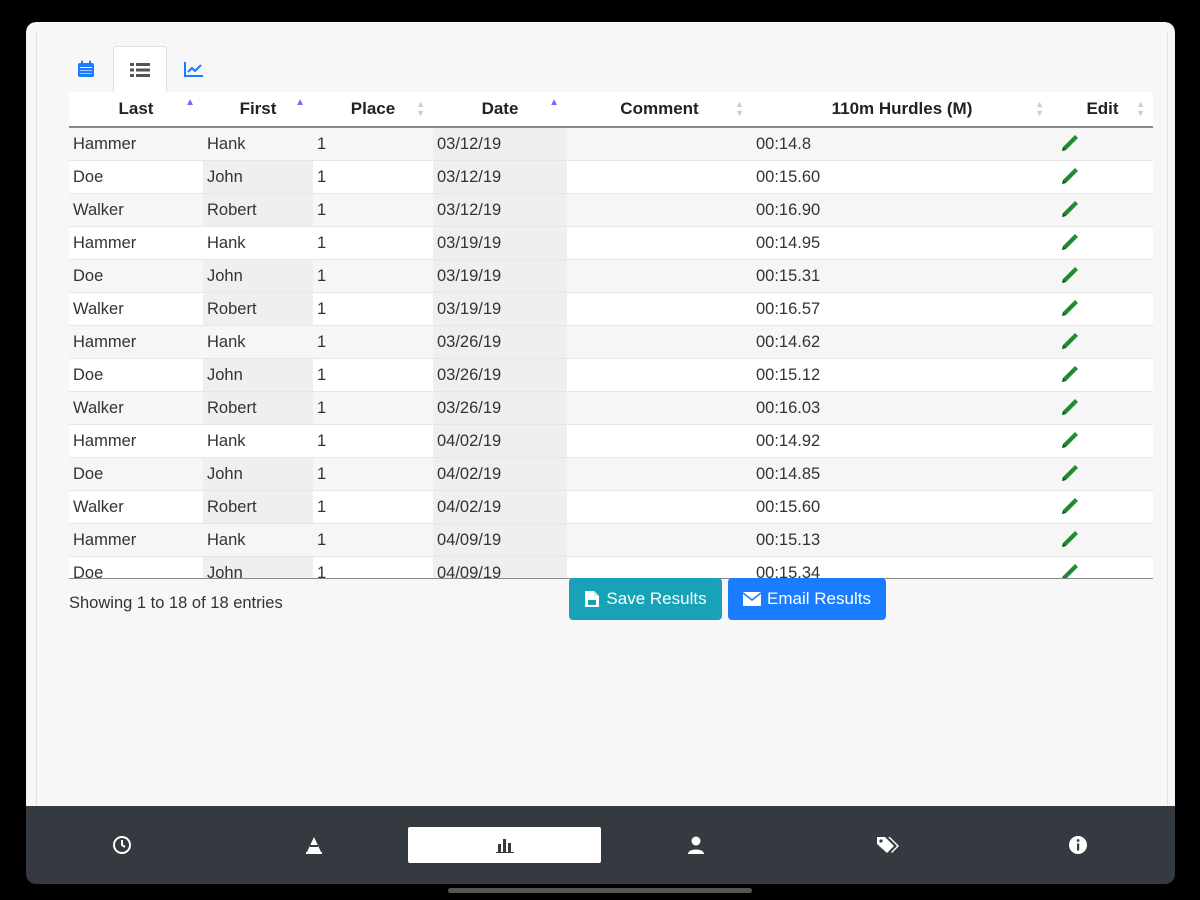 This screenshot has width=1200, height=900. What do you see at coordinates (902, 110) in the screenshot?
I see `column-header-event-time: 110m Hurdles (M) ▲ ▼` at bounding box center [902, 110].